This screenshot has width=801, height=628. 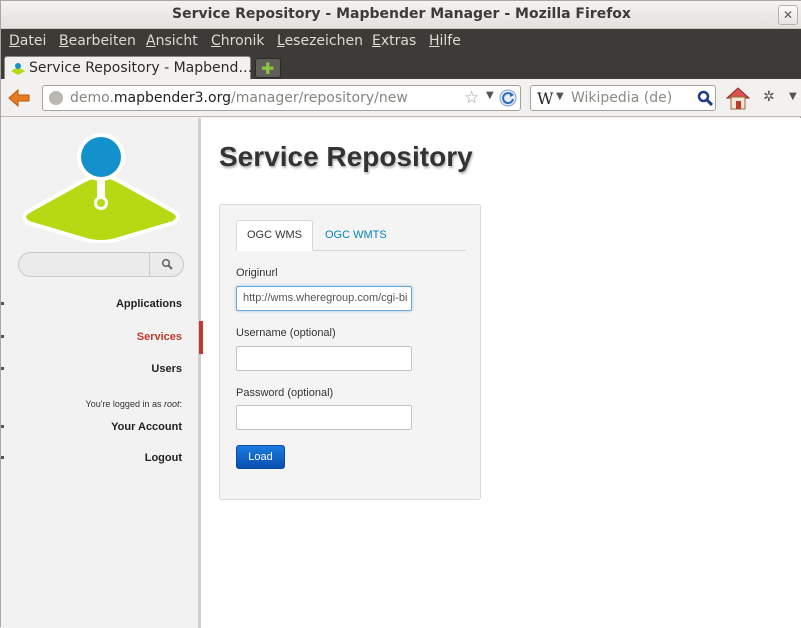 What do you see at coordinates (445, 41) in the screenshot?
I see `menu-hilfe: Hilfe` at bounding box center [445, 41].